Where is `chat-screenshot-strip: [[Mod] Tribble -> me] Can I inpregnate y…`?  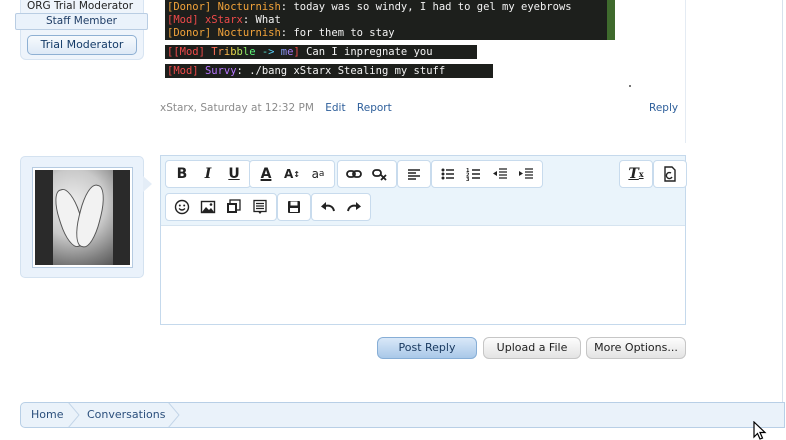 chat-screenshot-strip: [[Mod] Tribble -> me] Can I inpregnate y… is located at coordinates (321, 52).